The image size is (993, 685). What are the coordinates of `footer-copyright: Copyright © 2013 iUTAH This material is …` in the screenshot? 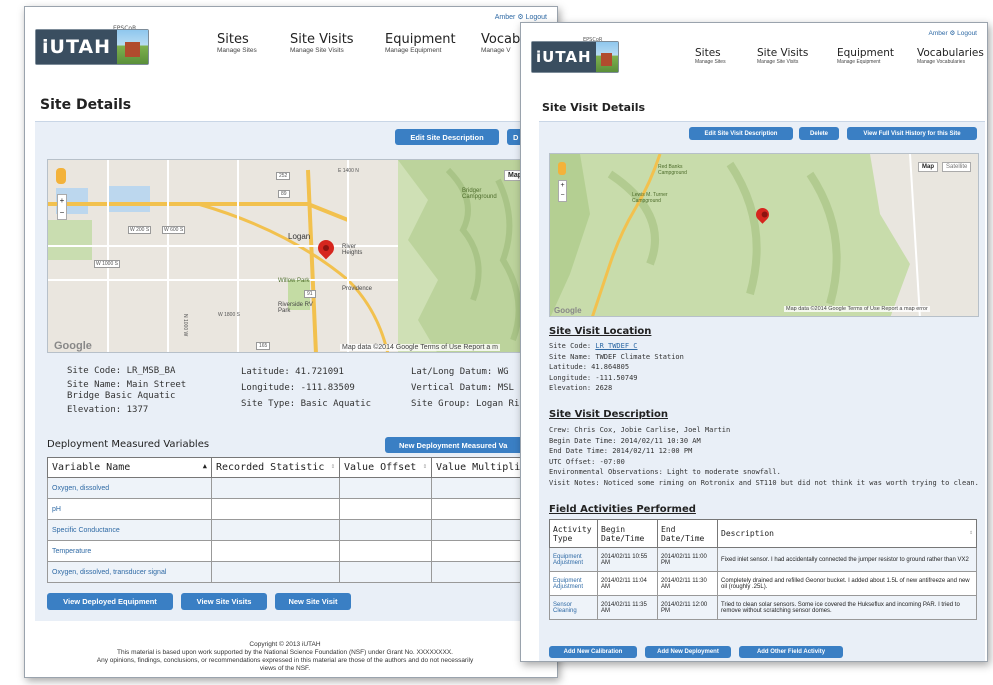 It's located at (291, 657).